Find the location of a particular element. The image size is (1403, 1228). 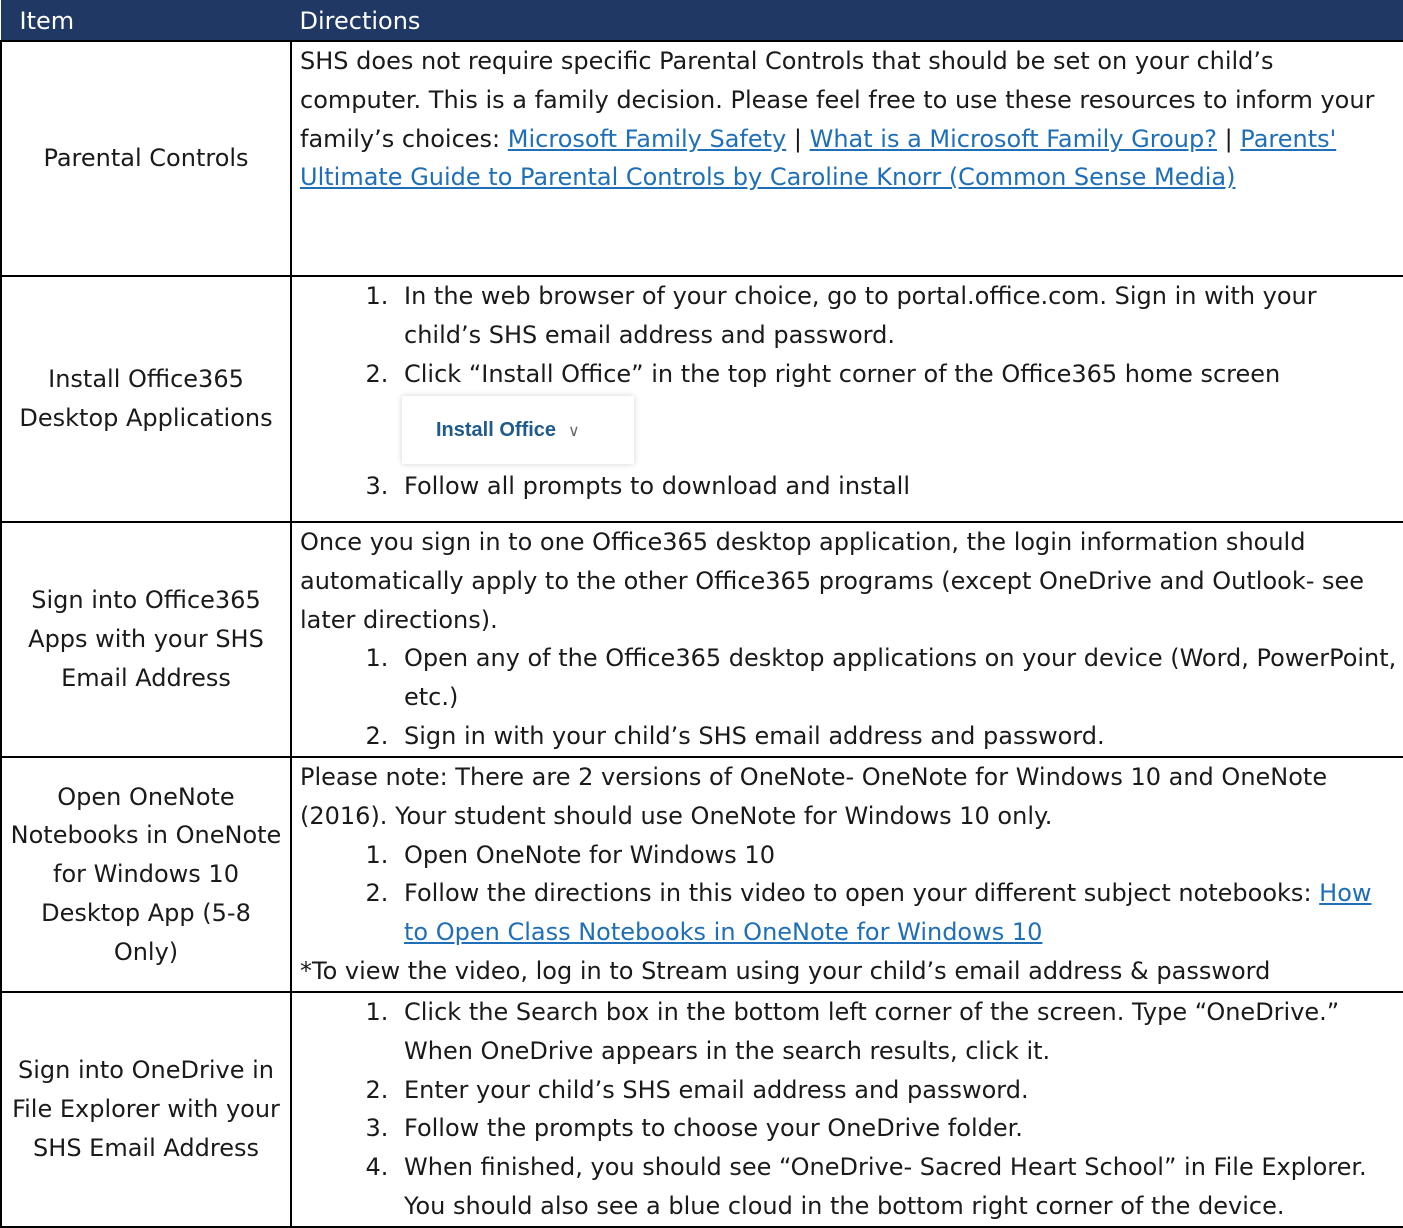

list-item: Open OneNote for Windows 10 is located at coordinates (896, 855).